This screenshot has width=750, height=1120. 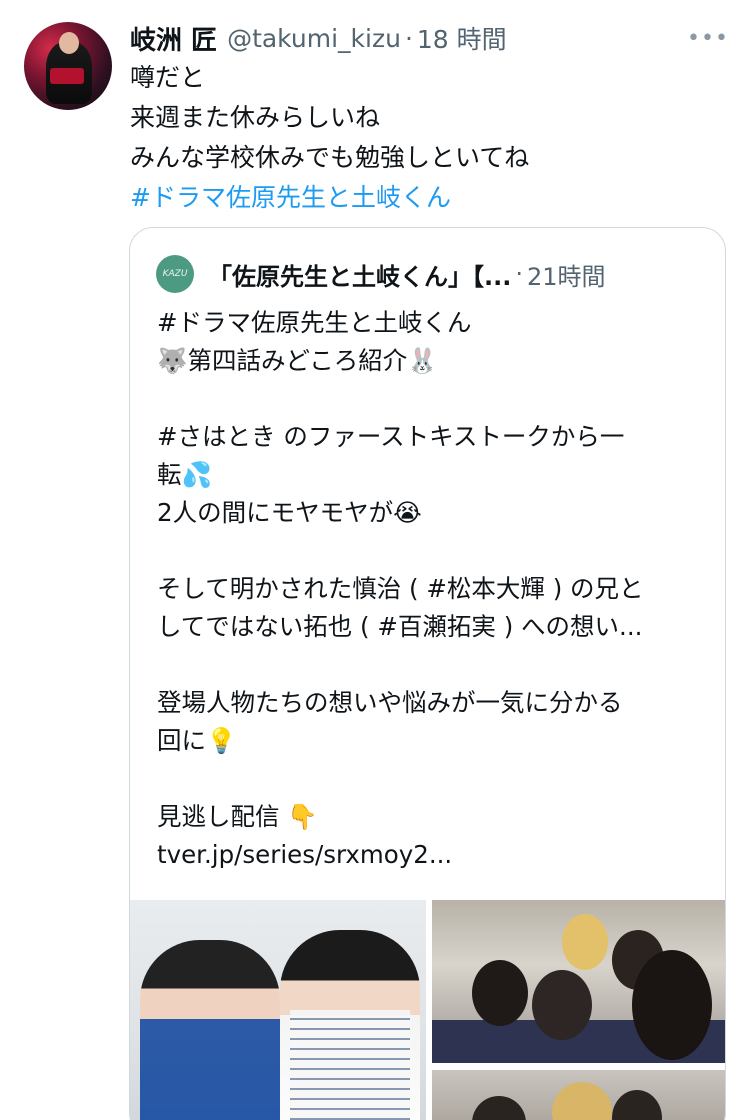 What do you see at coordinates (566, 274) in the screenshot?
I see `quoted-timestamp: 21時間` at bounding box center [566, 274].